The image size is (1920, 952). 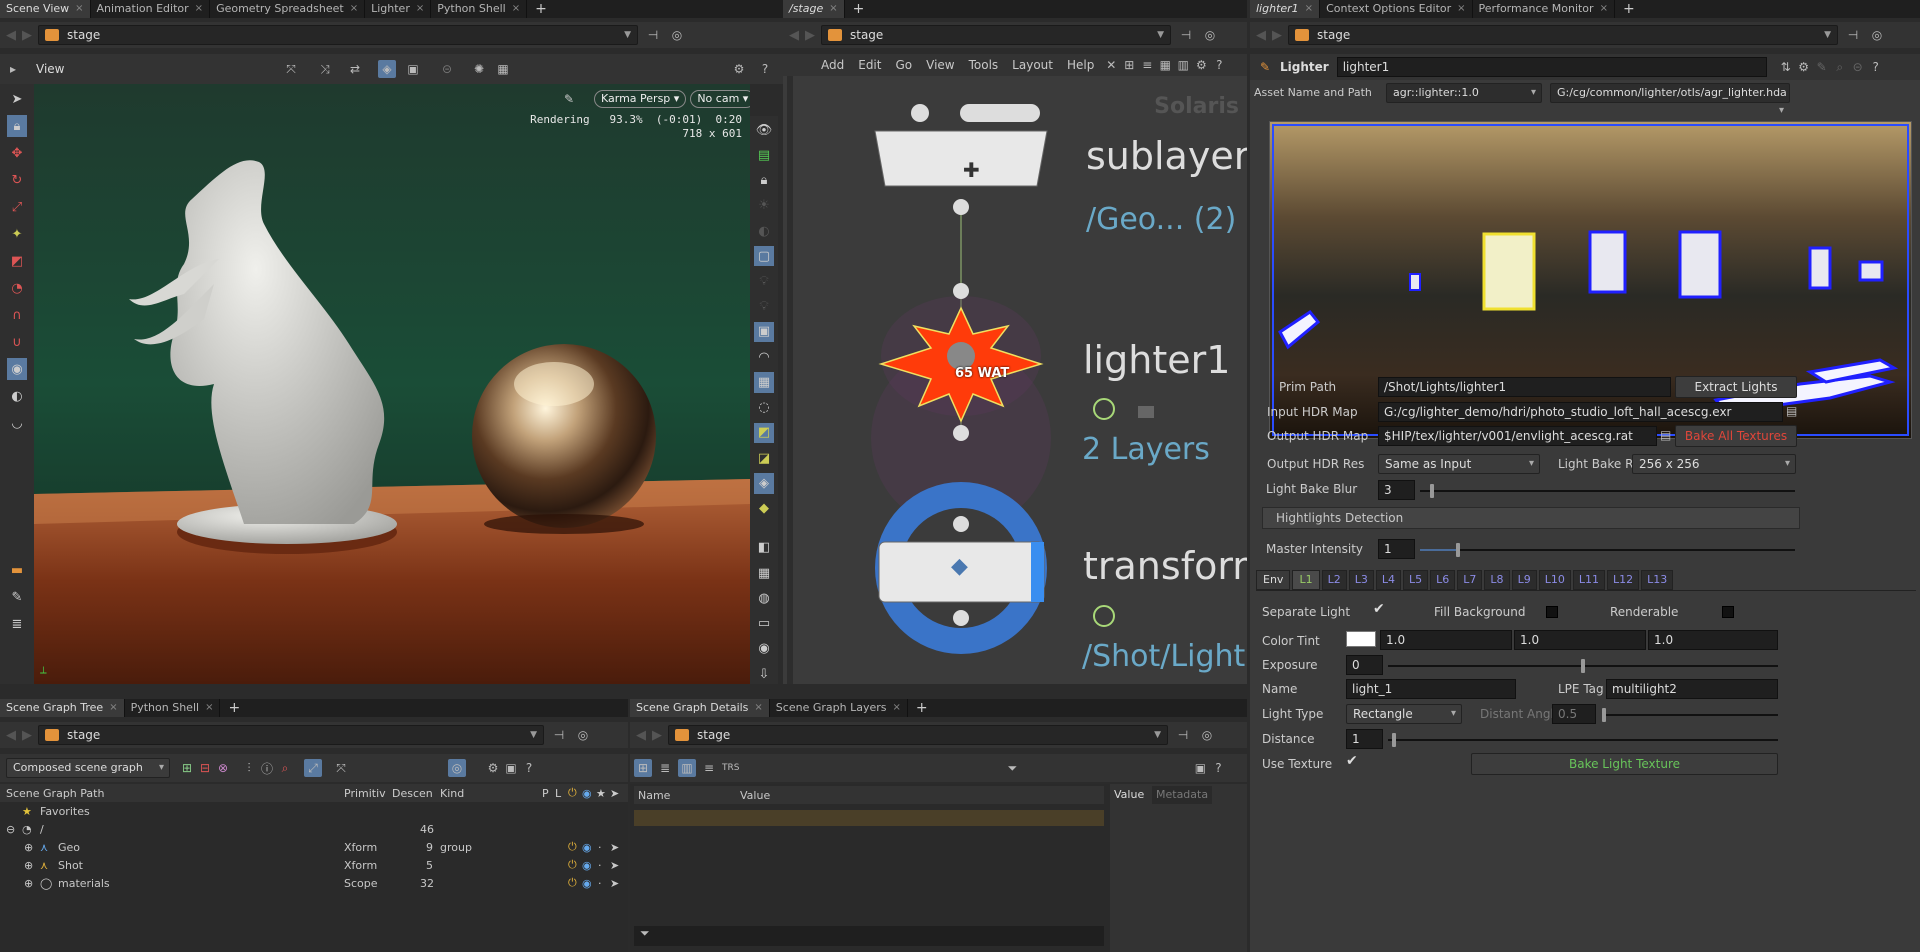 I want to click on rotate-handle-icon: ↻, so click(x=17, y=180).